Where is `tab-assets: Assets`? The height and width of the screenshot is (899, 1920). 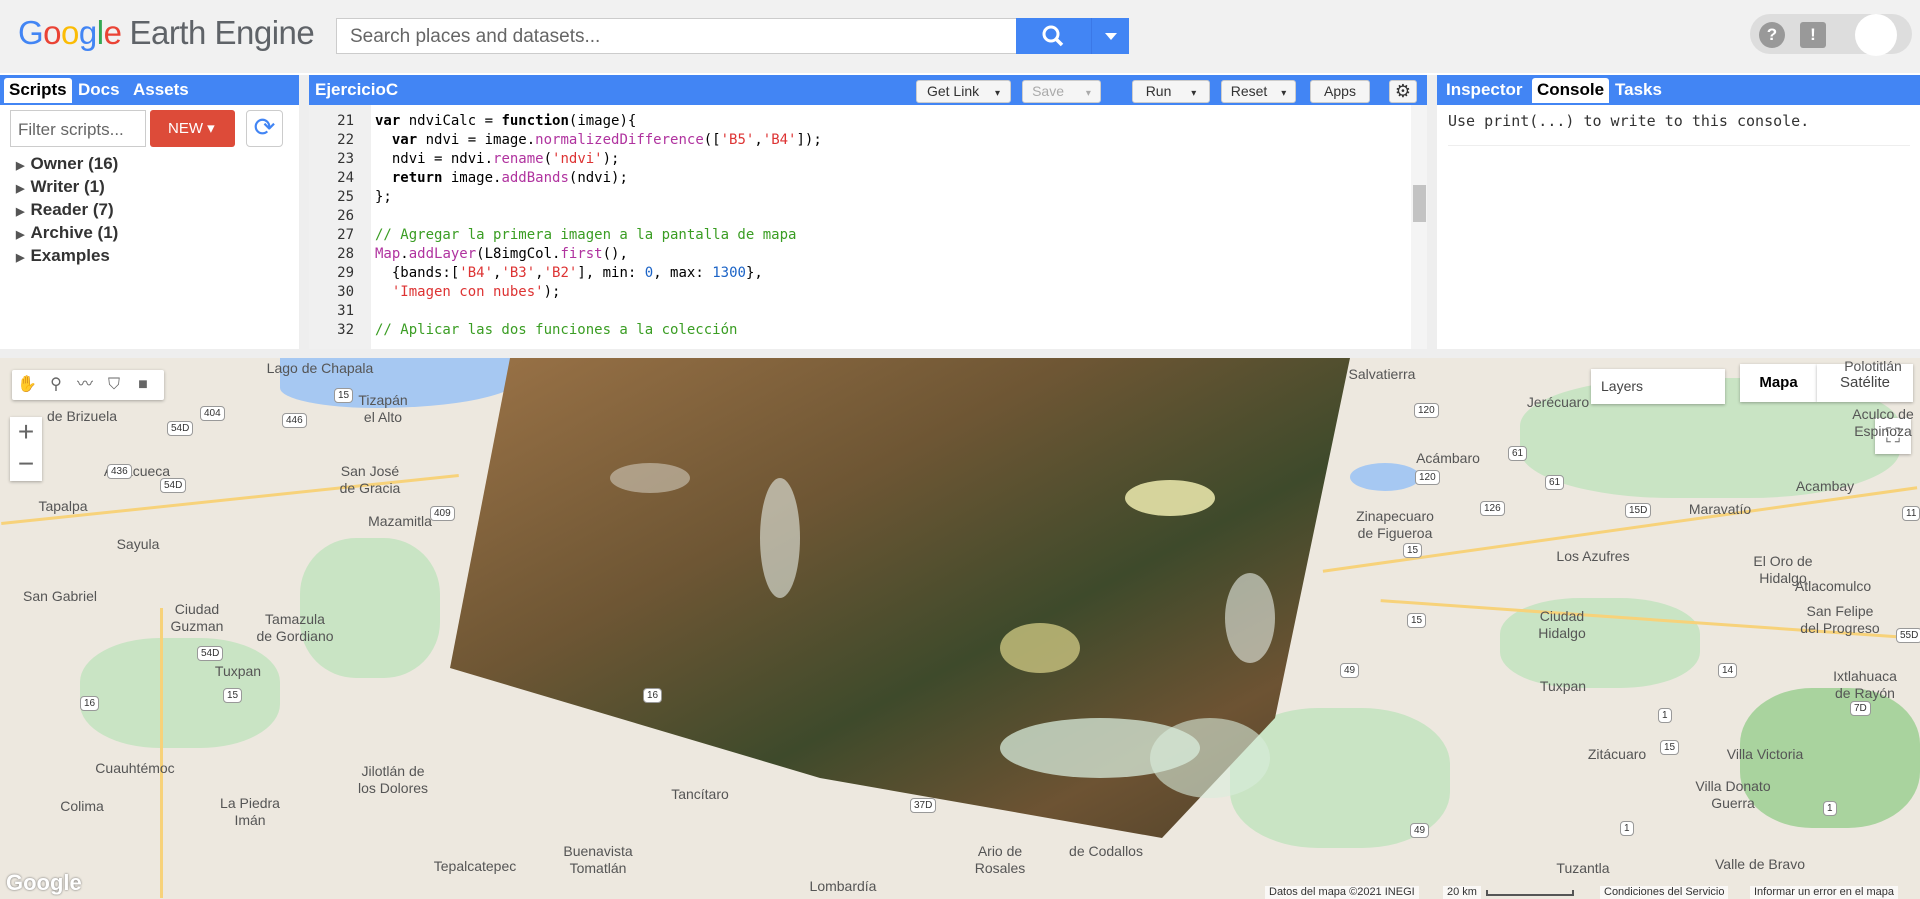 tab-assets: Assets is located at coordinates (161, 90).